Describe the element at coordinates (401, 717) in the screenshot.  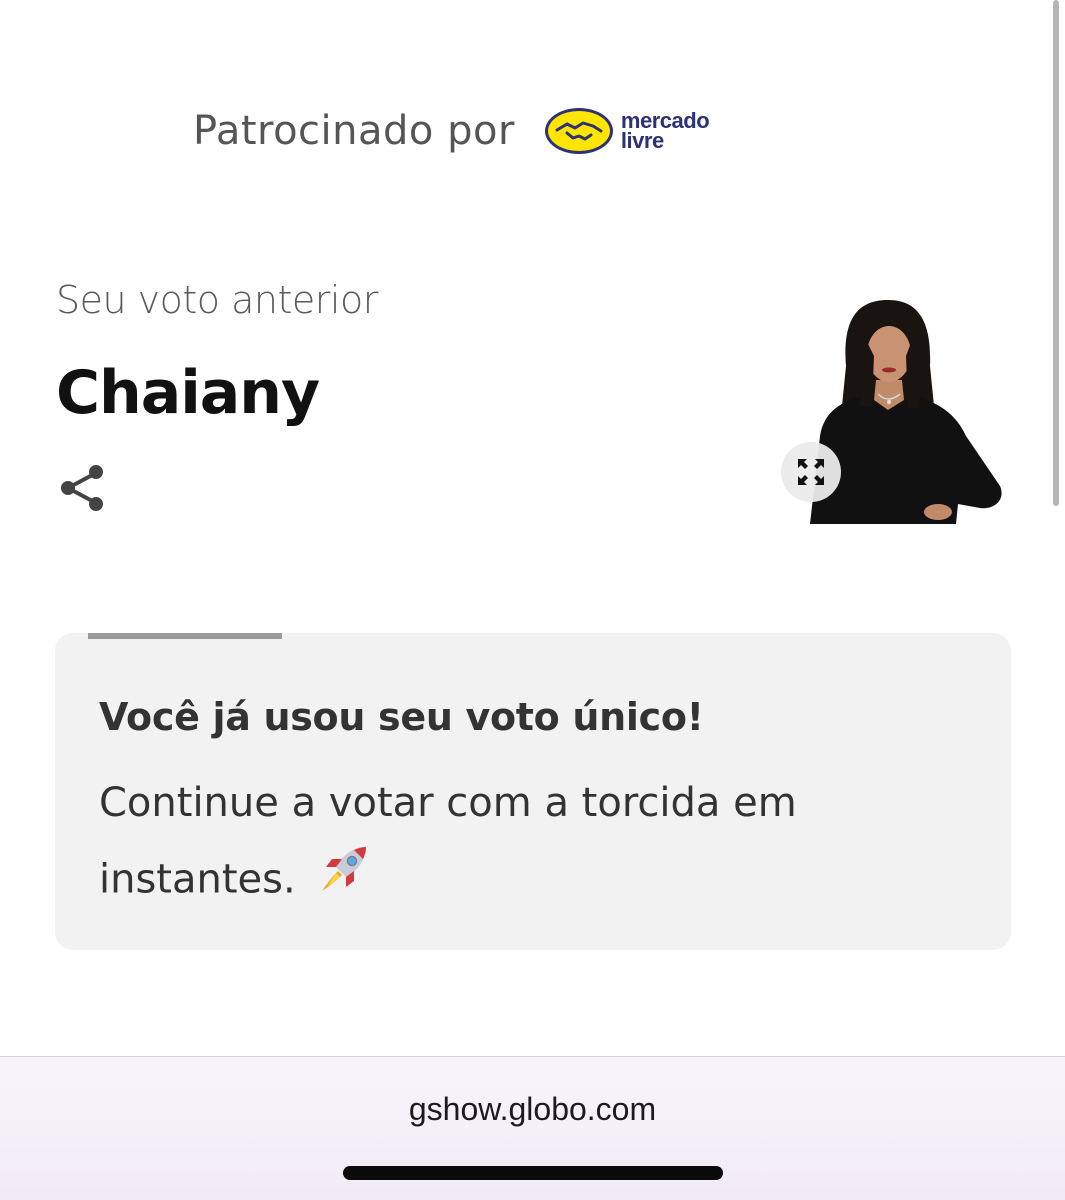
I see `notice-title: Você já usou seu voto único!` at that location.